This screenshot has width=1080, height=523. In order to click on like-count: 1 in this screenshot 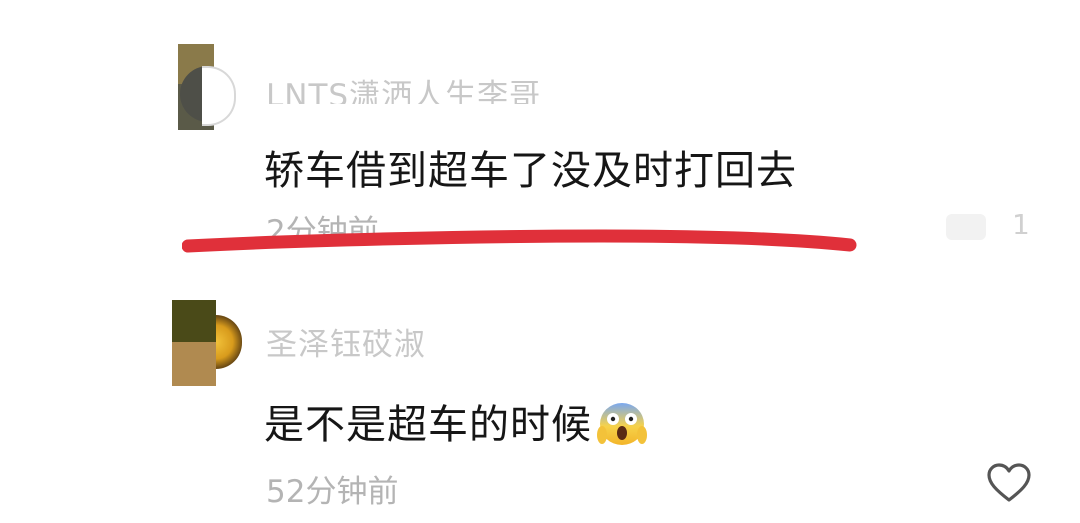, I will do `click(1021, 221)`.